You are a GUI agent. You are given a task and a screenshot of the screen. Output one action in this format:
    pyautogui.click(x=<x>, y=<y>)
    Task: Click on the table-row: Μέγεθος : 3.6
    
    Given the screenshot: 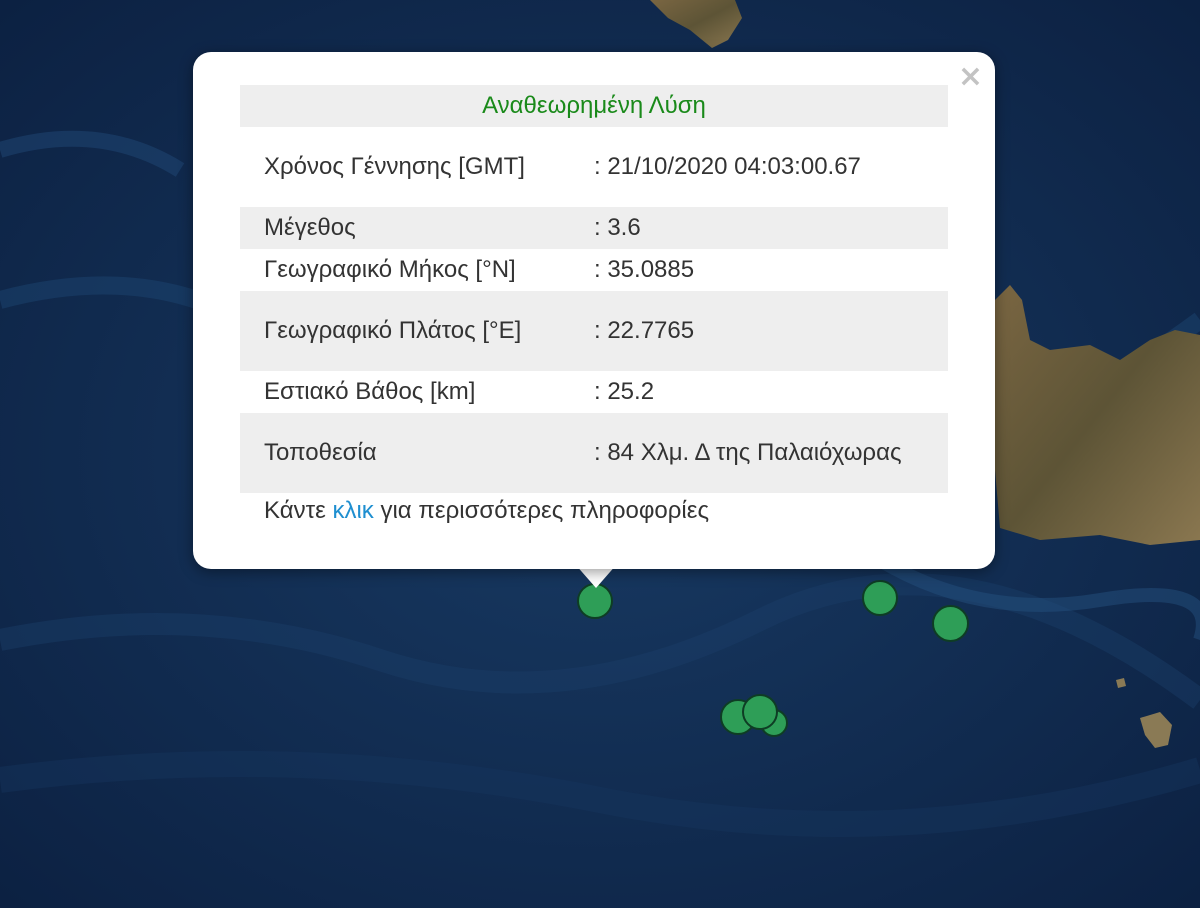 What is the action you would take?
    pyautogui.click(x=594, y=228)
    